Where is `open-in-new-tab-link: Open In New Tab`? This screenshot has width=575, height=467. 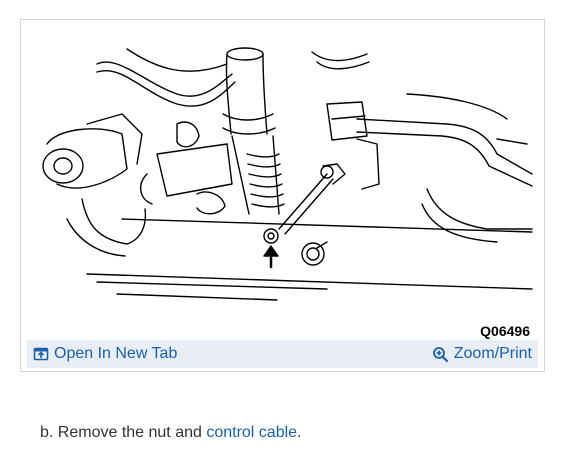 open-in-new-tab-link: Open In New Tab is located at coordinates (105, 354).